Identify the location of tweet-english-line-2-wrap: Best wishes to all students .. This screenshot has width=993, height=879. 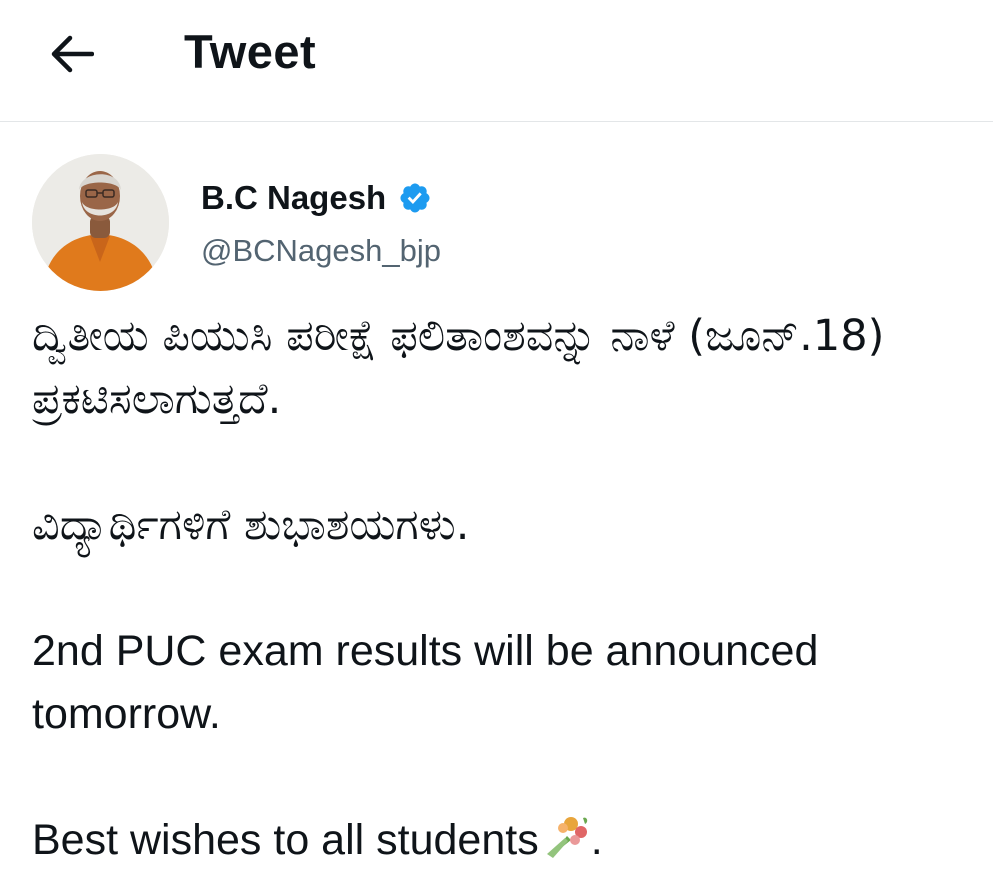
(502, 840).